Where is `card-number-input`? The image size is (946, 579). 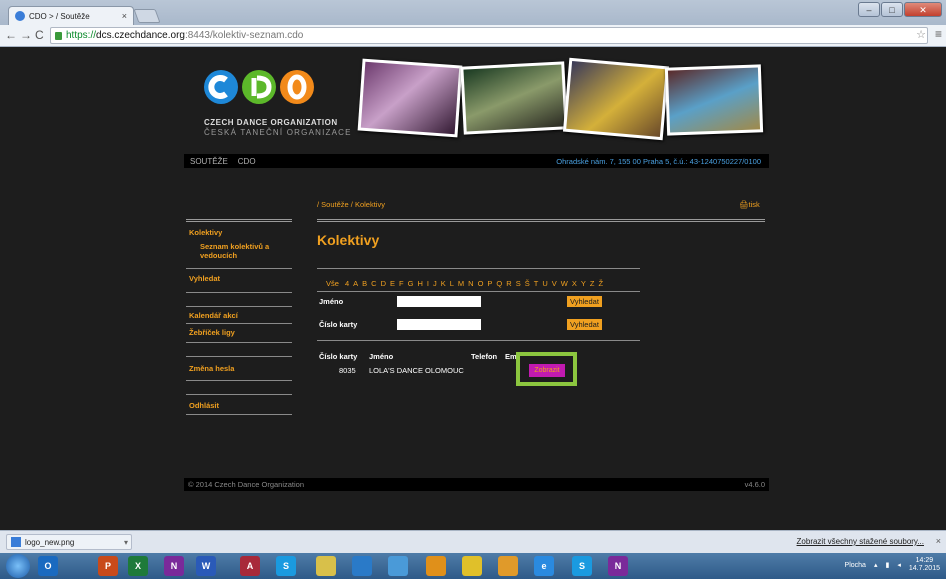 card-number-input is located at coordinates (439, 324).